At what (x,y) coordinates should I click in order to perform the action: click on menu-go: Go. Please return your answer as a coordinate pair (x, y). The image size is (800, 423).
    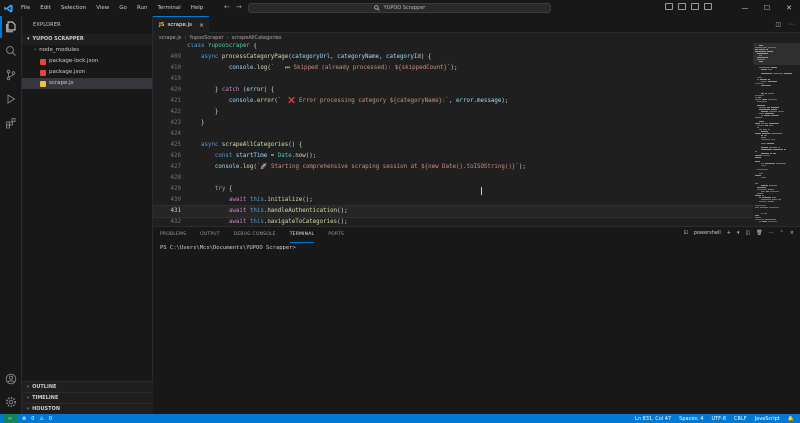
    Looking at the image, I should click on (123, 8).